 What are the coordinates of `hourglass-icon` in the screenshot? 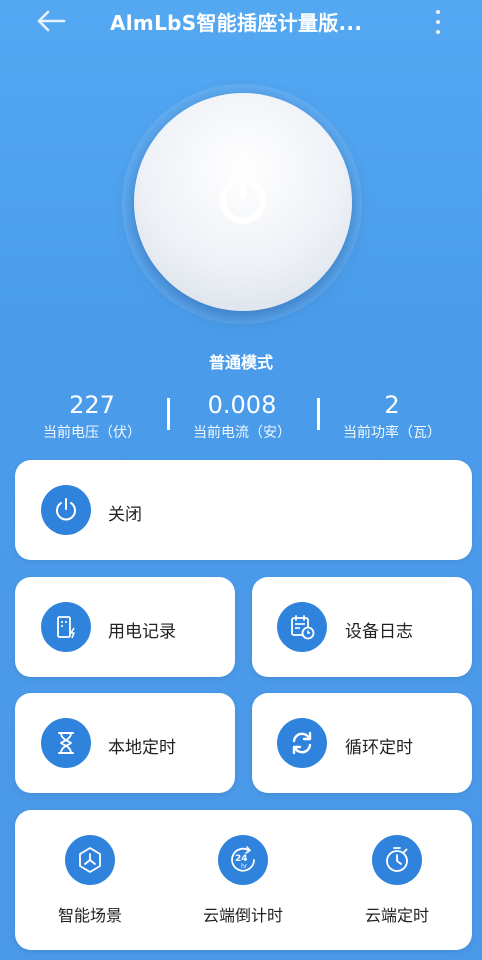 It's located at (66, 743).